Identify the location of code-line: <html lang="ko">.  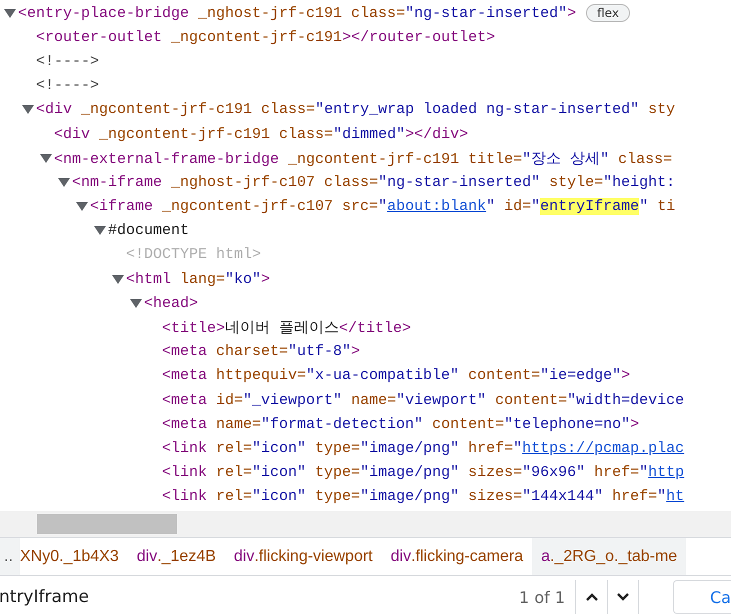
(198, 279).